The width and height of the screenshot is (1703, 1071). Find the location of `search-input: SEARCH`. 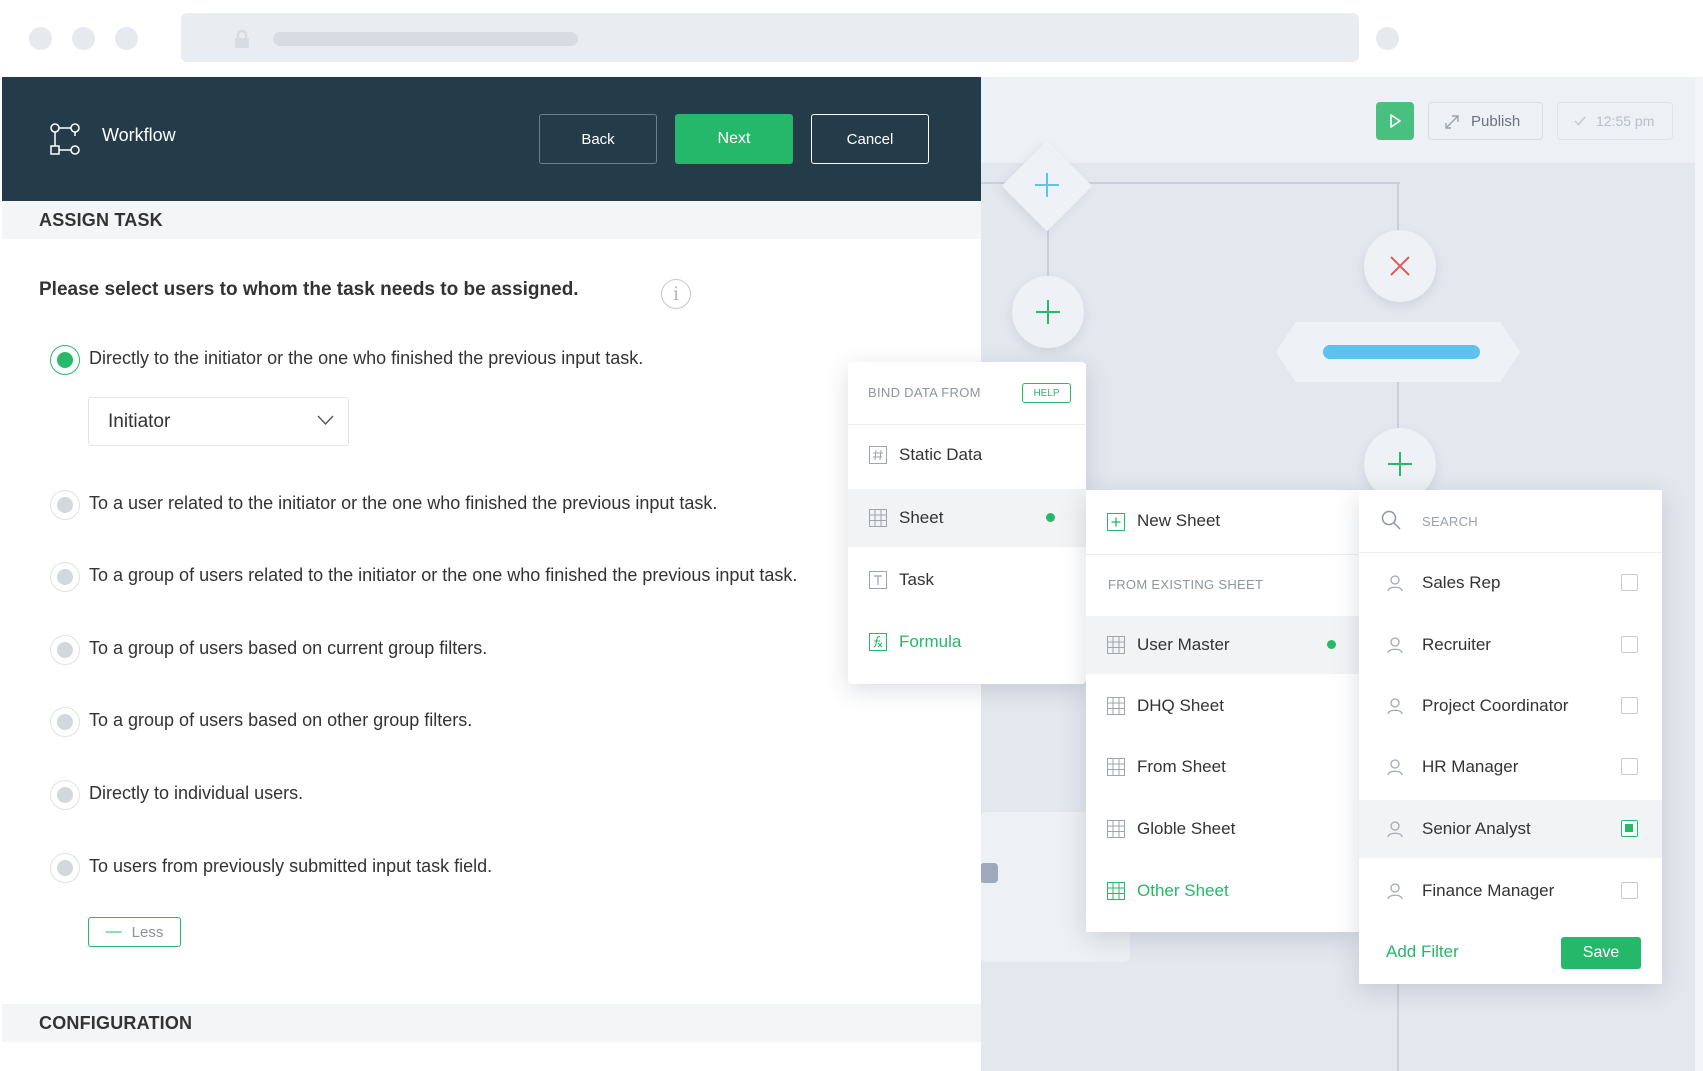

search-input: SEARCH is located at coordinates (1450, 521).